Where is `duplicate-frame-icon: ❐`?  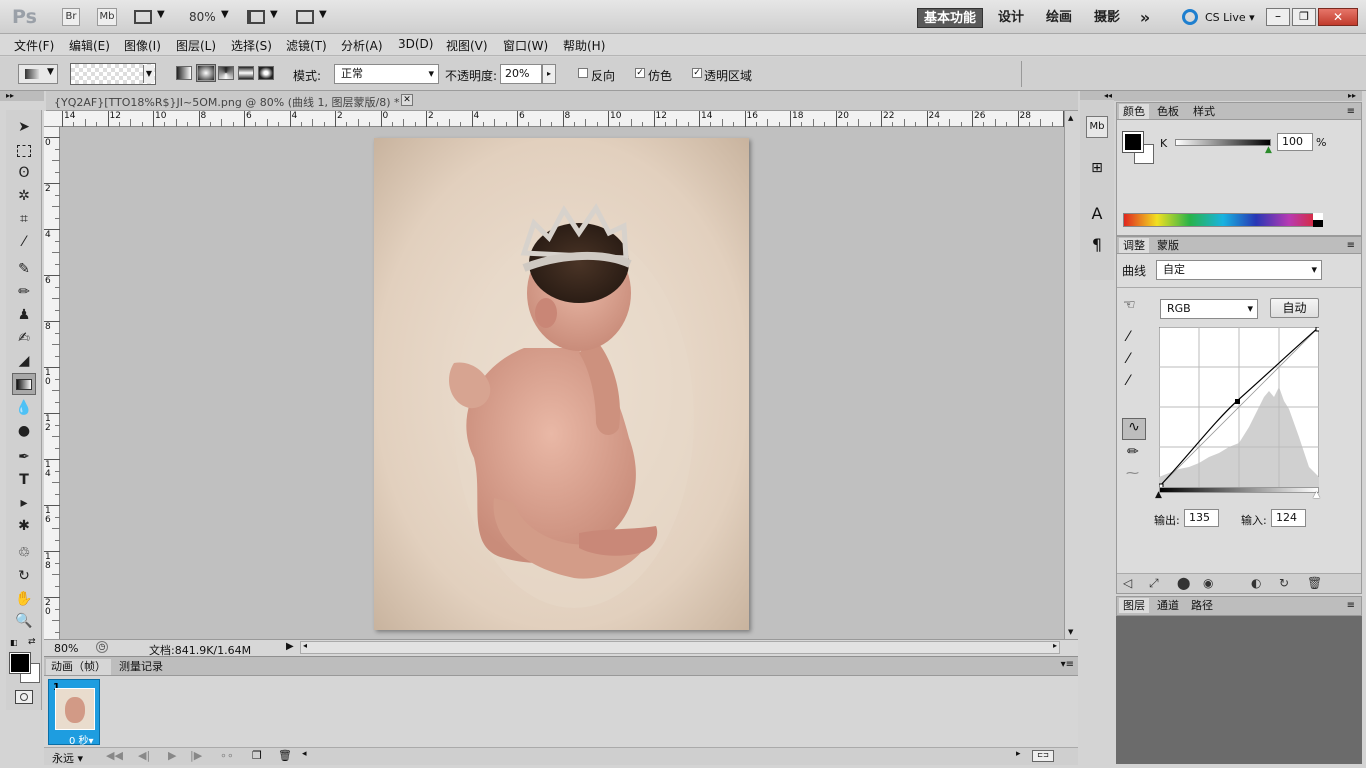
duplicate-frame-icon: ❐ is located at coordinates (257, 755).